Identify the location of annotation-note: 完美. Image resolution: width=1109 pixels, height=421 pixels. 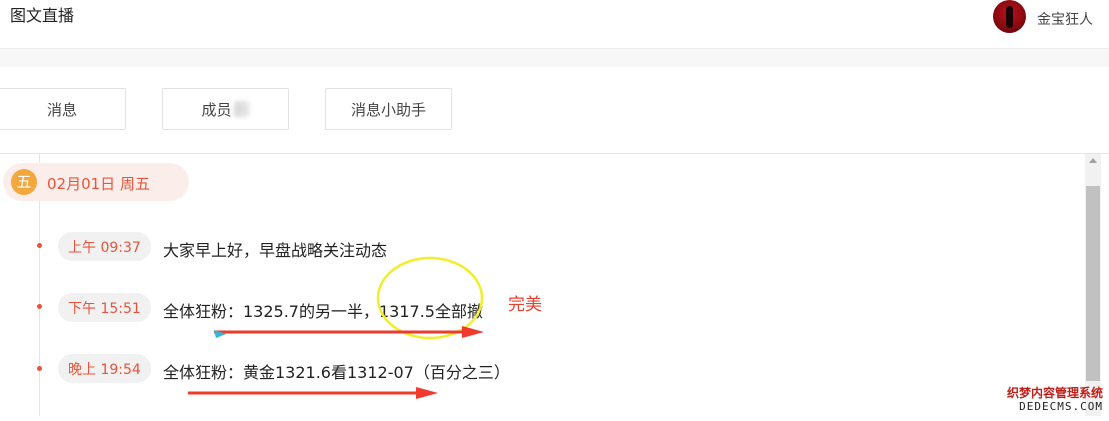
(525, 305).